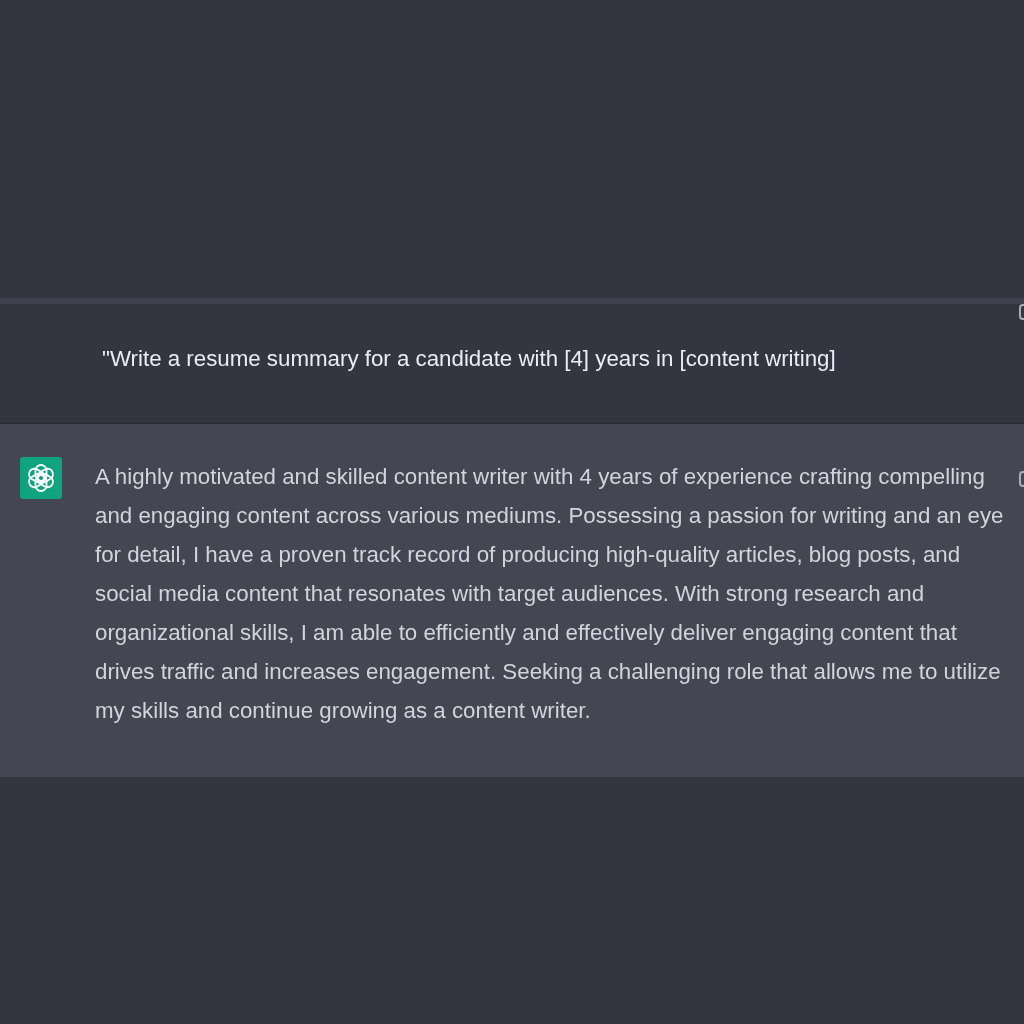 This screenshot has height=1024, width=1024. I want to click on prompt-text: "Write a resume summary for a candidate with [4] years in [content writing], so click(469, 358).